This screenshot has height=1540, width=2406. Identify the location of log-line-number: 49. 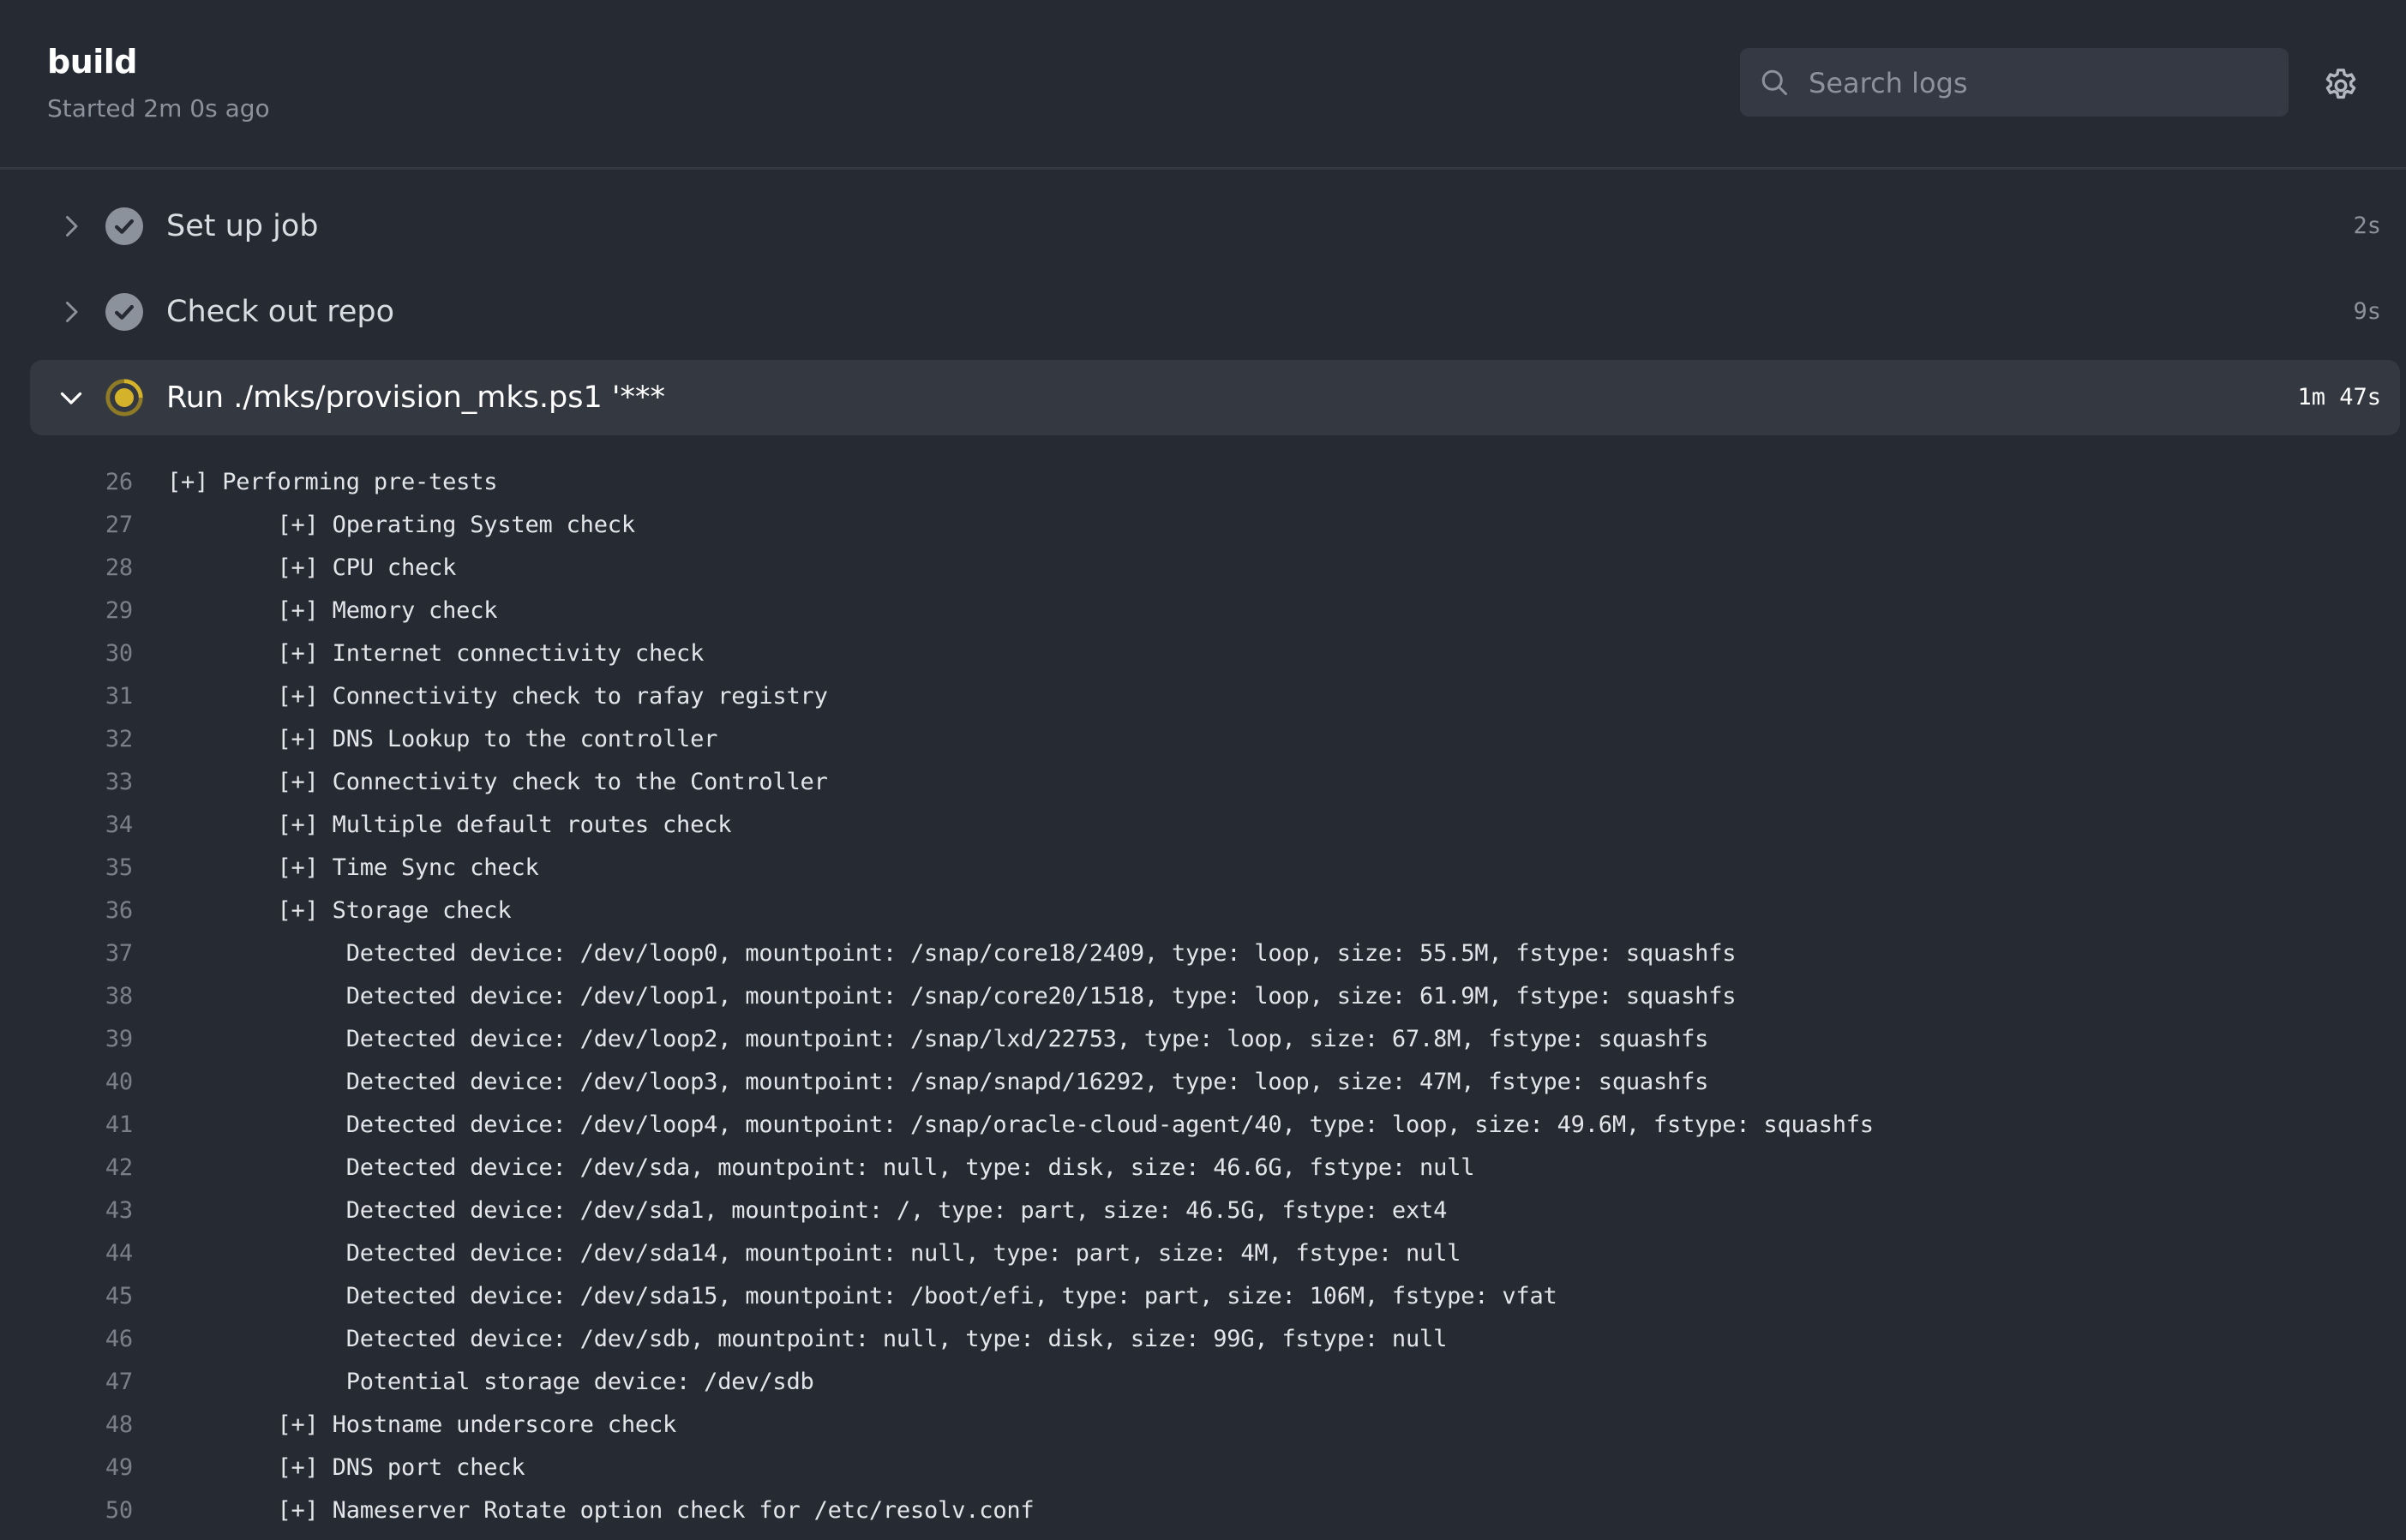
(101, 1468).